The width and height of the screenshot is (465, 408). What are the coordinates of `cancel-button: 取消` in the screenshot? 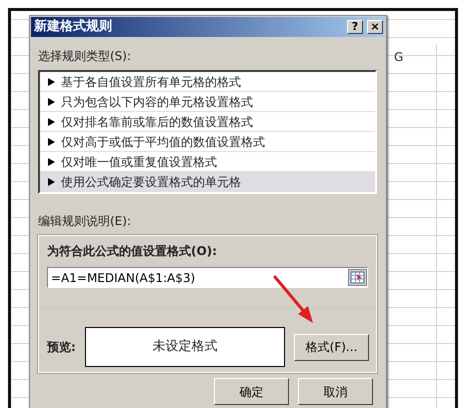 It's located at (335, 391).